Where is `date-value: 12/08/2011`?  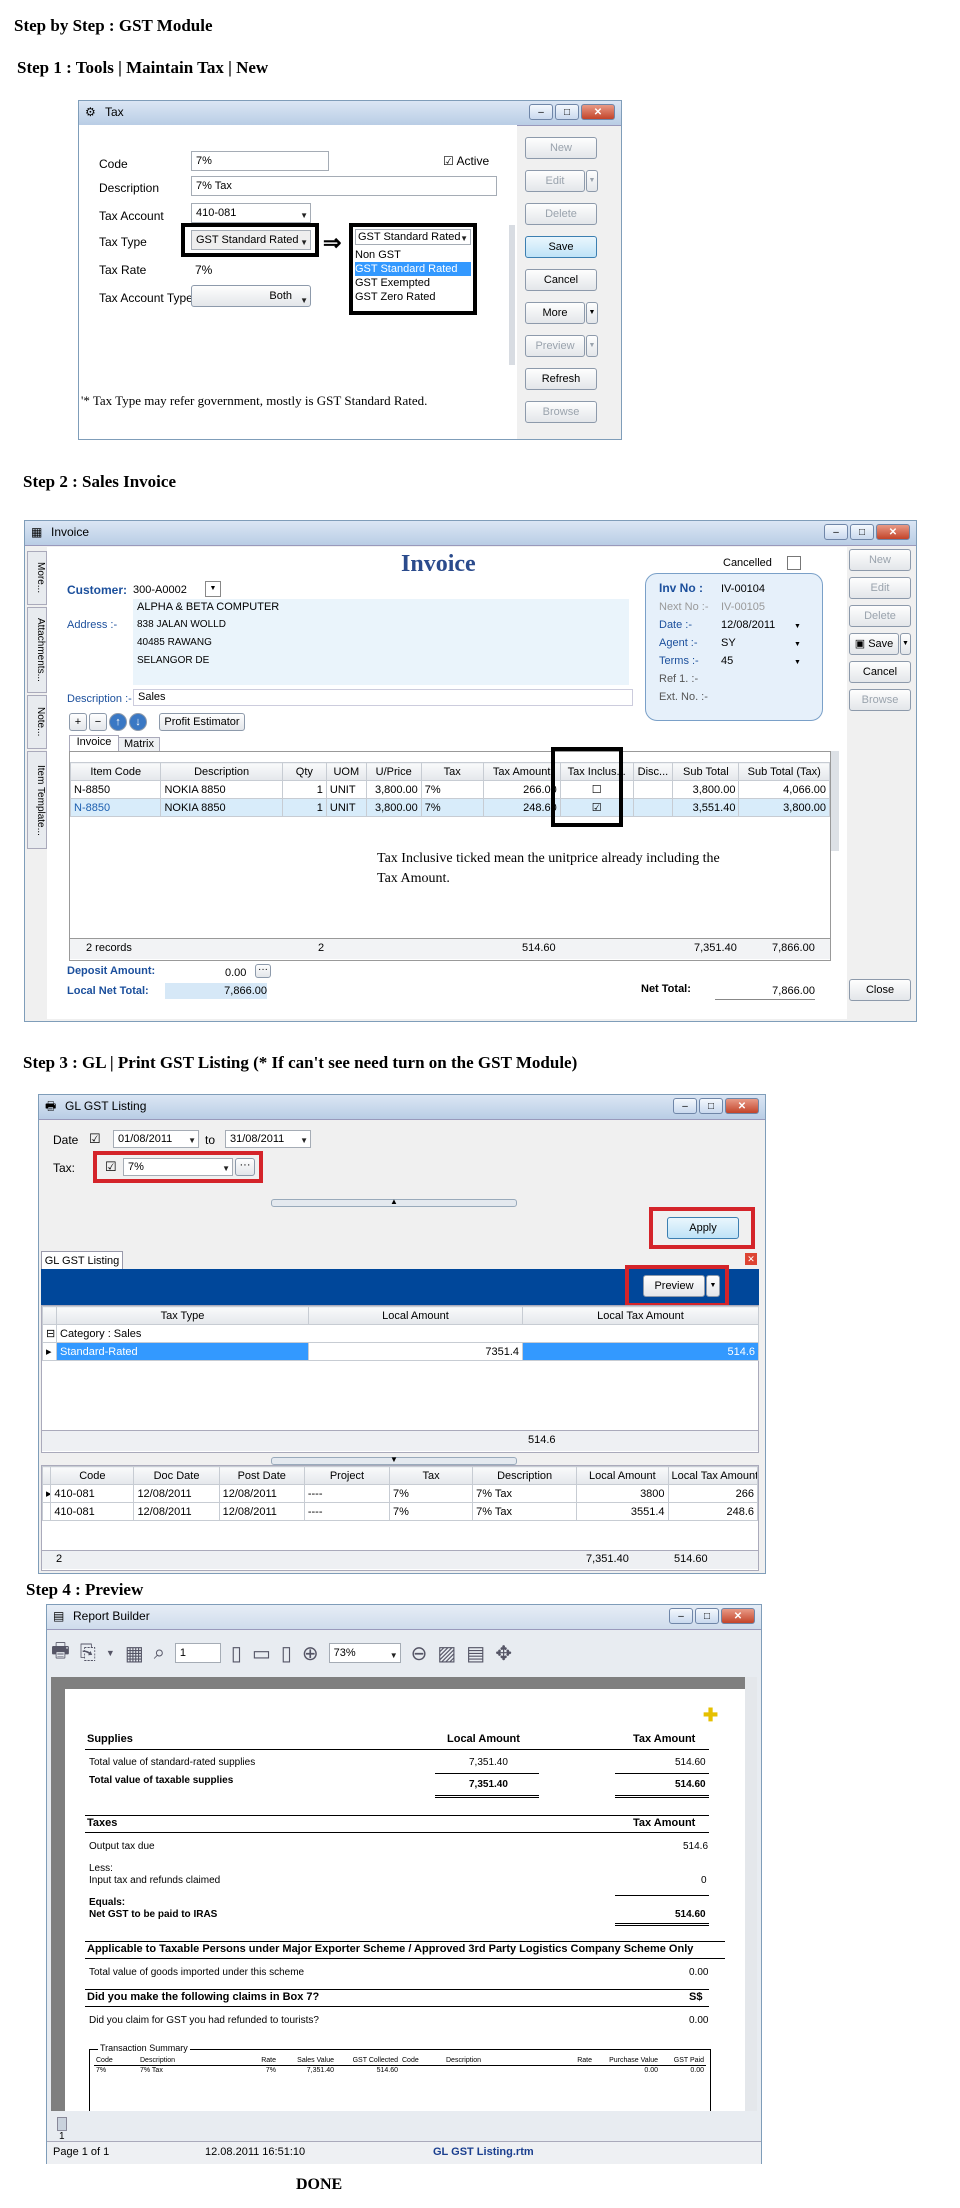 date-value: 12/08/2011 is located at coordinates (748, 625).